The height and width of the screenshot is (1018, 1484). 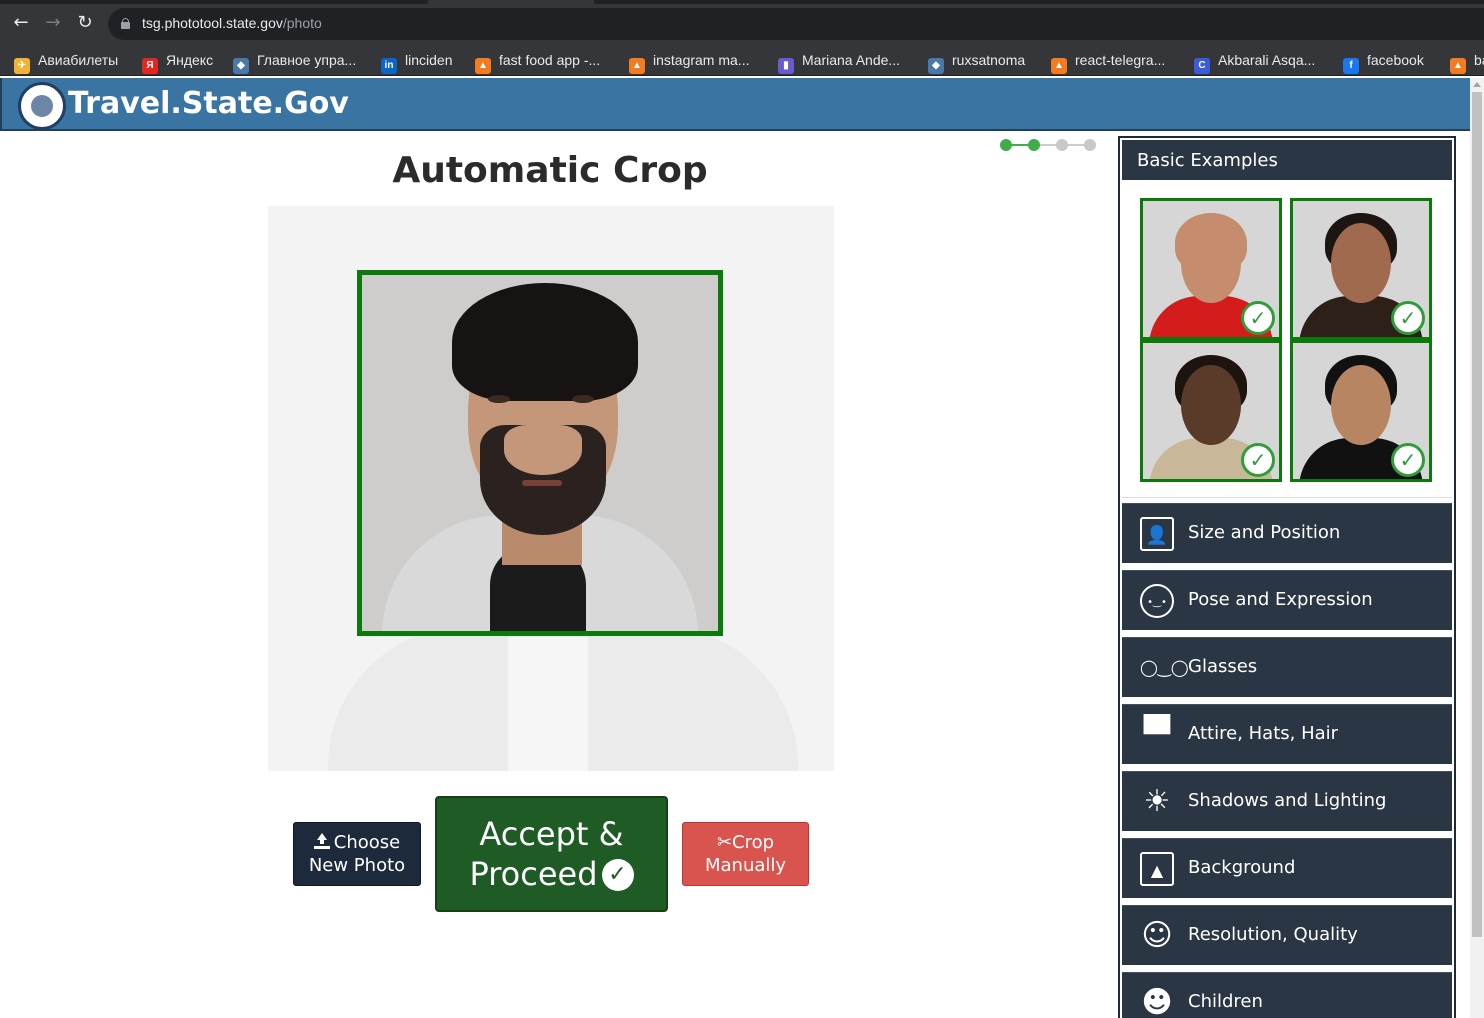 I want to click on bookmark-item: Я Яндекс, so click(x=178, y=62).